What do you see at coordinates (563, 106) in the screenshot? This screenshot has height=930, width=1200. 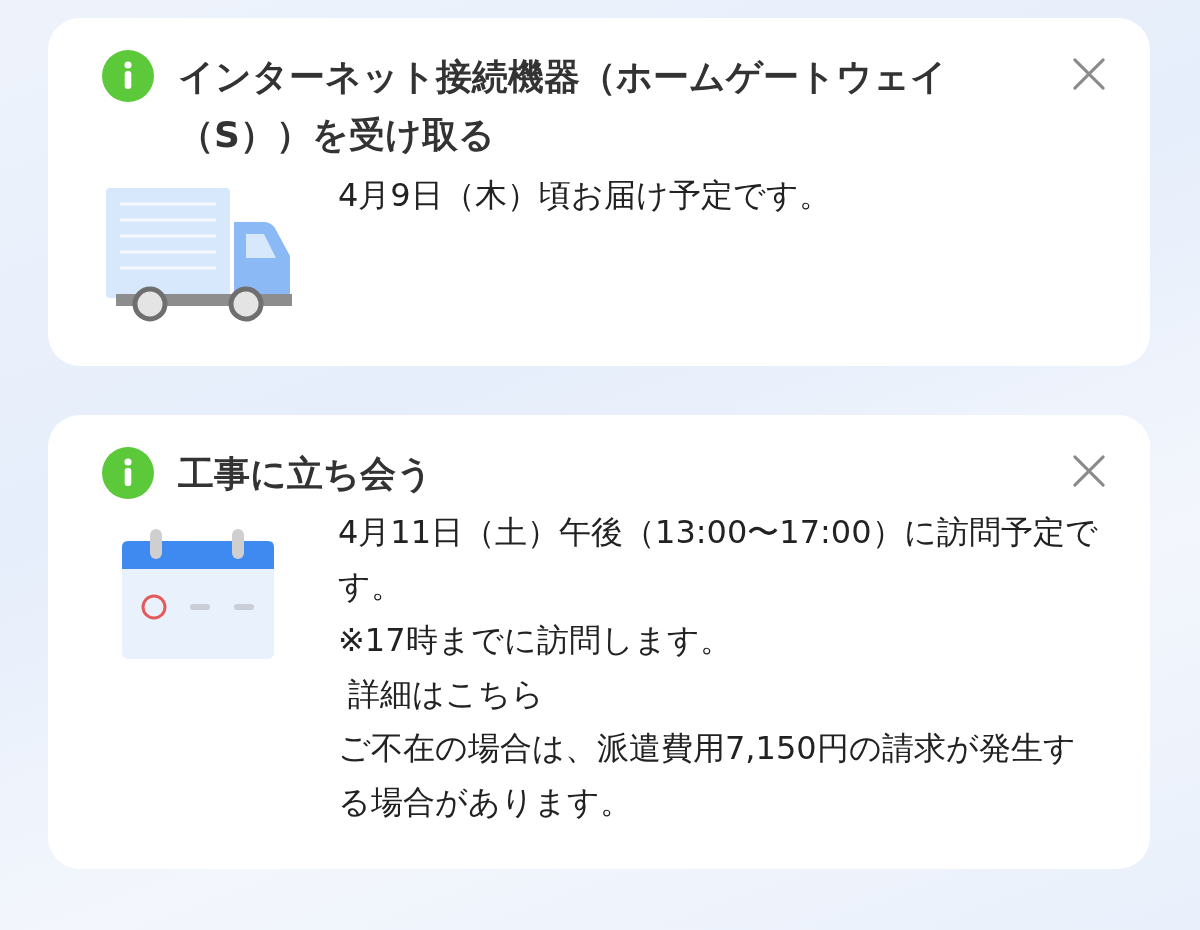 I see `card-title: インターネット接続機器（ホームゲートウェイ（S））を受け取る` at bounding box center [563, 106].